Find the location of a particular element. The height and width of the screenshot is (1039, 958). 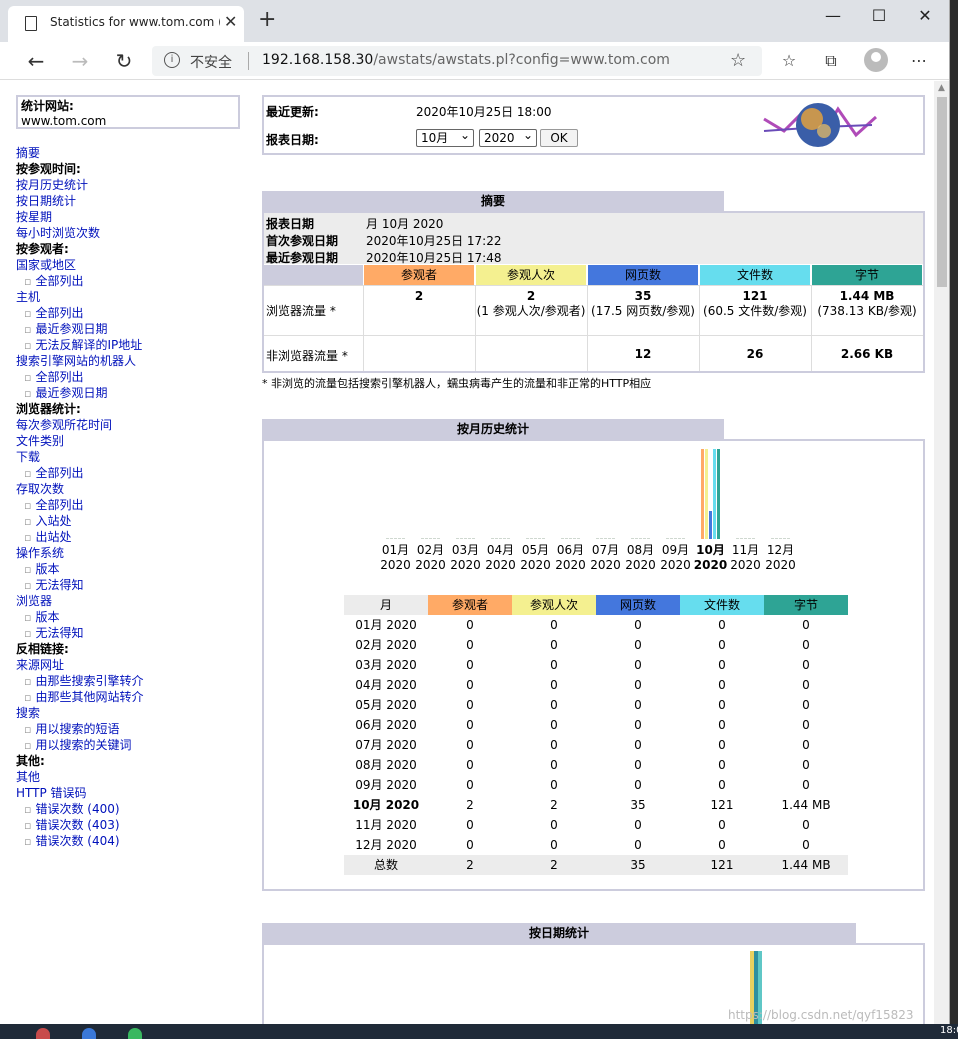

sidebar-link: 用以搜索的关键词 is located at coordinates (131, 745).